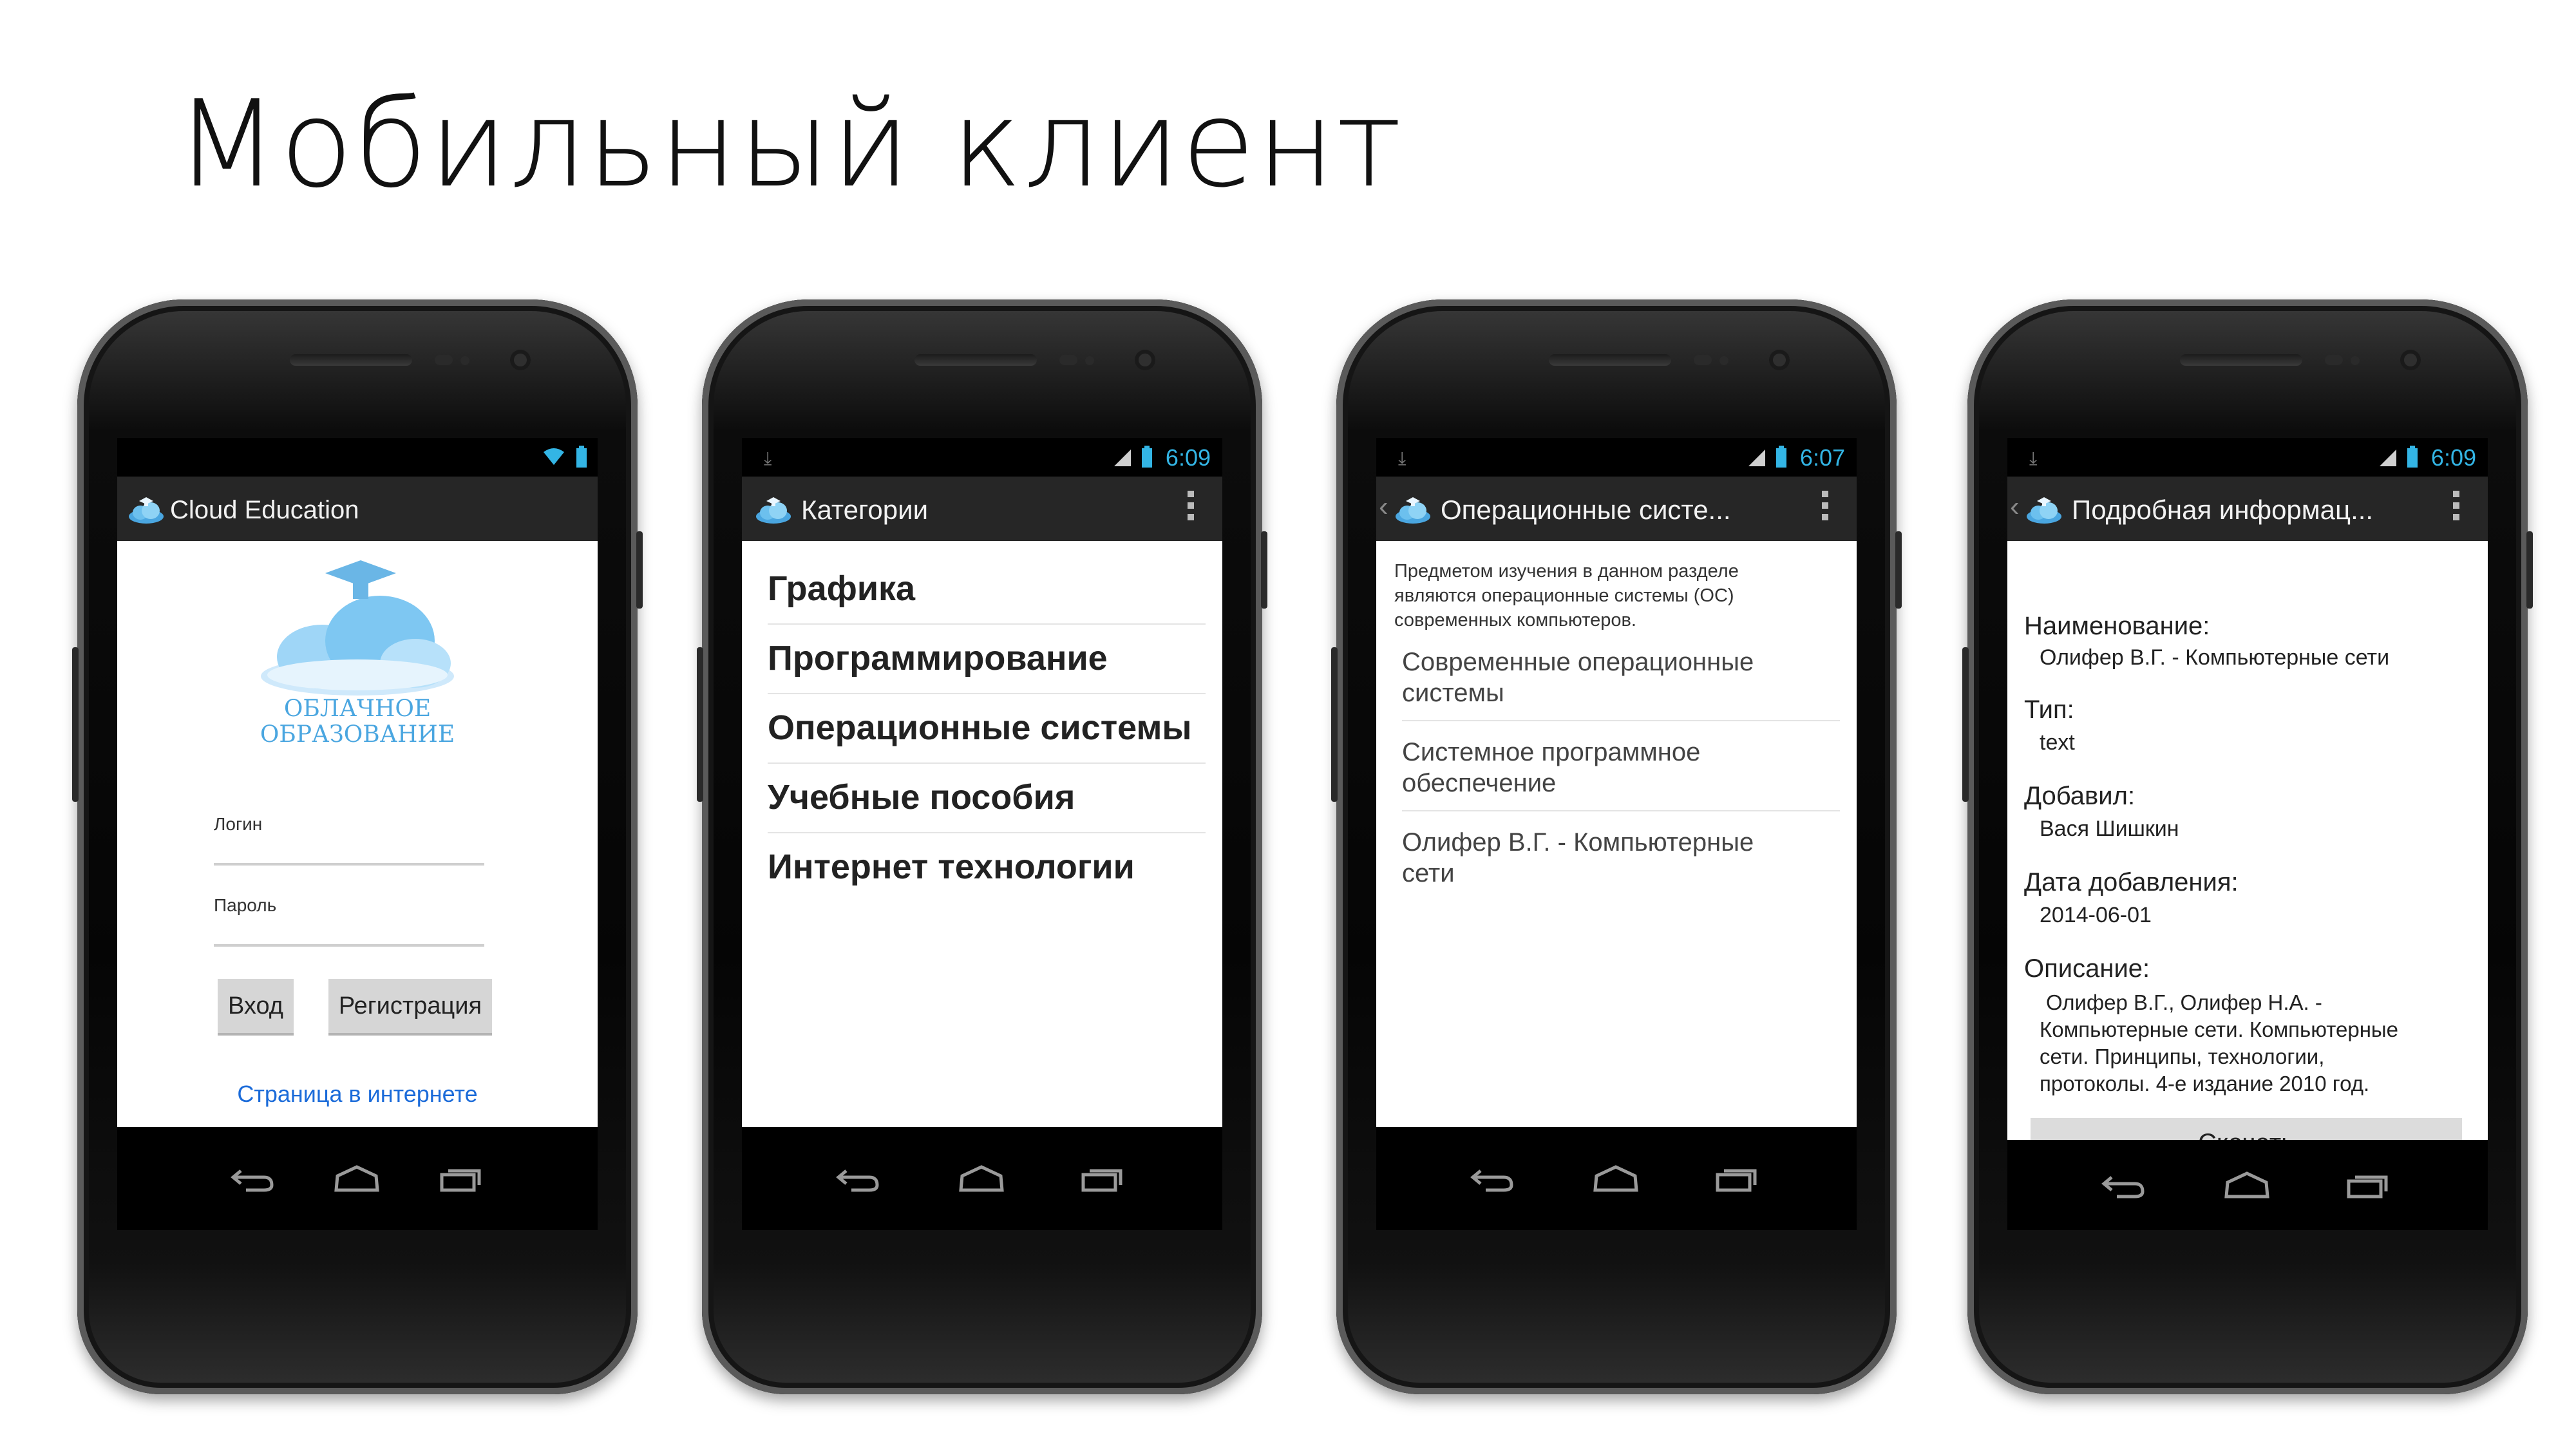 The image size is (2576, 1449). I want to click on date-added-value: 2014-06-01, so click(2096, 915).